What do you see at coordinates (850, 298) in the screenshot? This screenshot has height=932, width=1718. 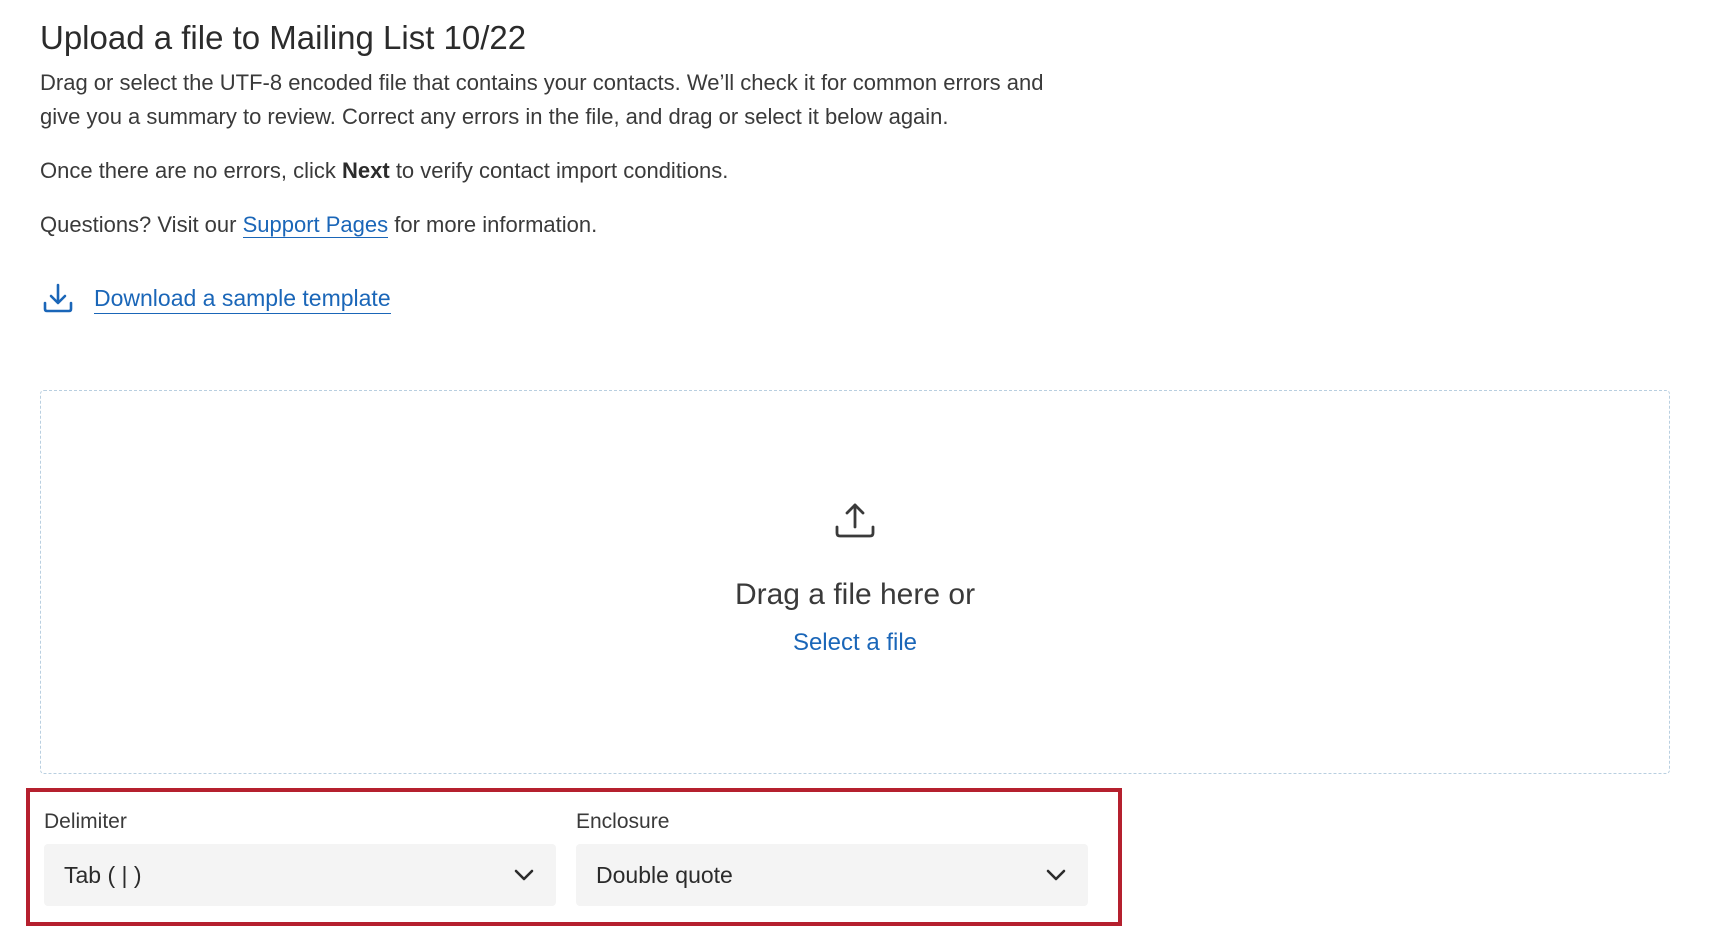 I see `download-template-row: Download a sample template` at bounding box center [850, 298].